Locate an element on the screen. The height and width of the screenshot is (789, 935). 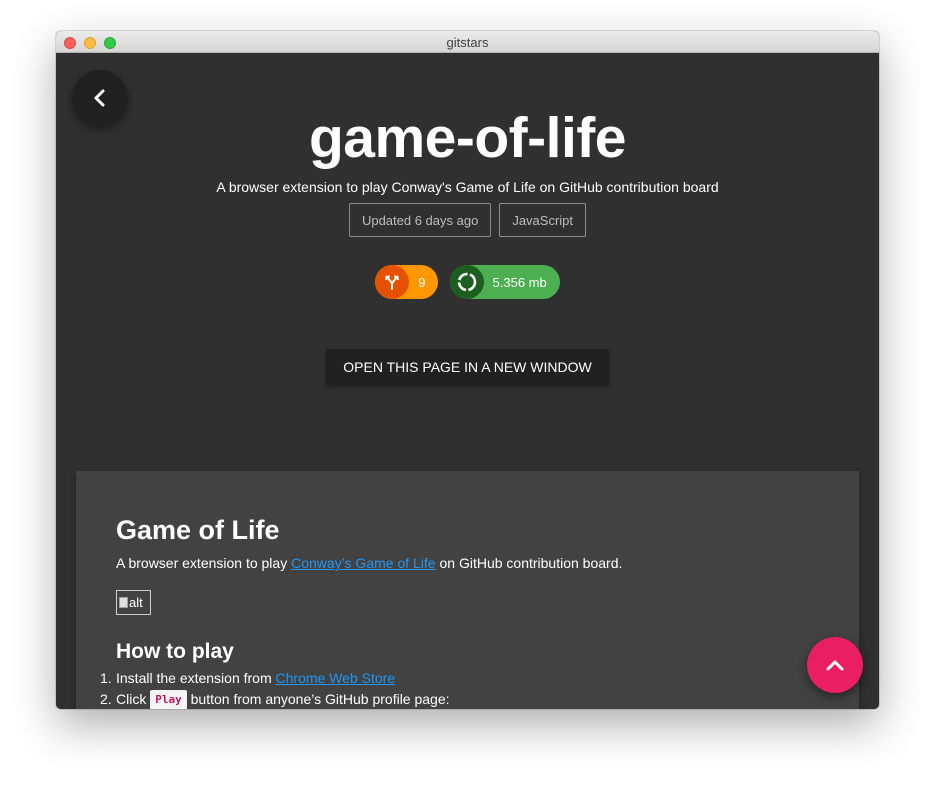
repo-title: game-of-life is located at coordinates (467, 138).